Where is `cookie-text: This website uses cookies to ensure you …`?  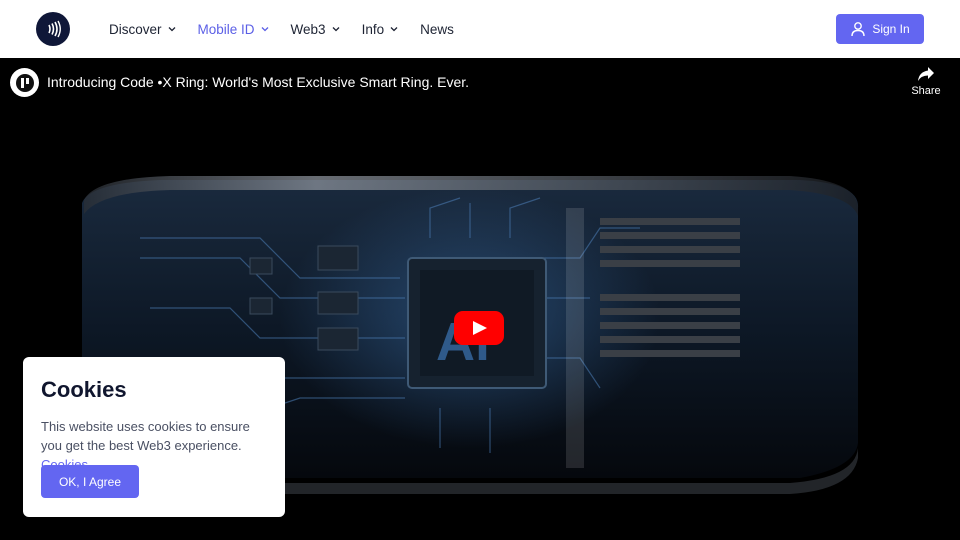
cookie-text: This website uses cookies to ensure you … is located at coordinates (145, 436).